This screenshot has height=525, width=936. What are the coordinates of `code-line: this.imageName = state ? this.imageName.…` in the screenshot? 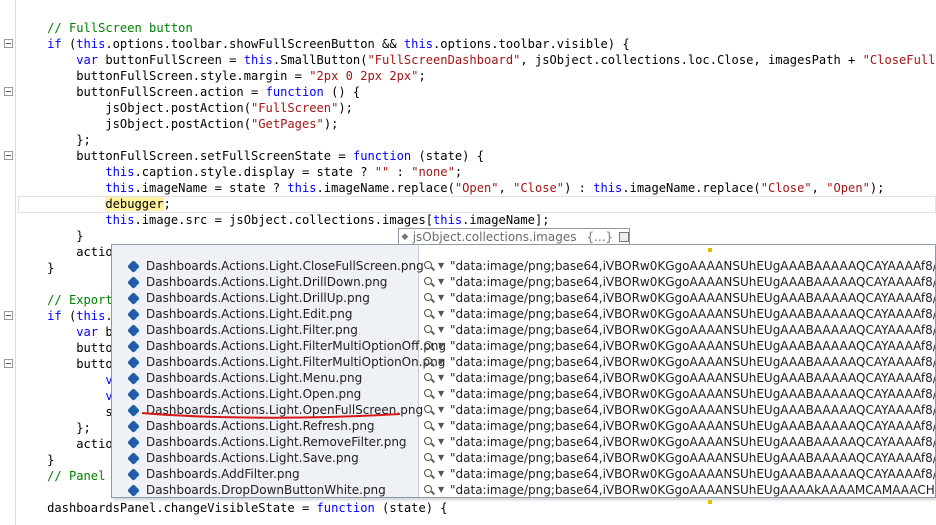 It's located at (451, 188).